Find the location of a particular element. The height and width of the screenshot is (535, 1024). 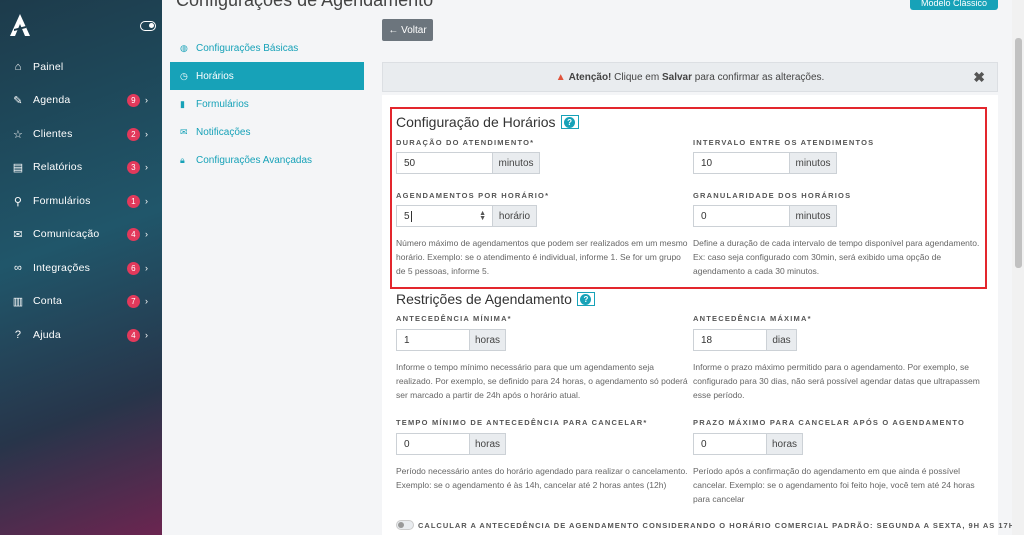

sidebar-item-relatorios: ▤ Relatórios 3 › is located at coordinates (81, 167).